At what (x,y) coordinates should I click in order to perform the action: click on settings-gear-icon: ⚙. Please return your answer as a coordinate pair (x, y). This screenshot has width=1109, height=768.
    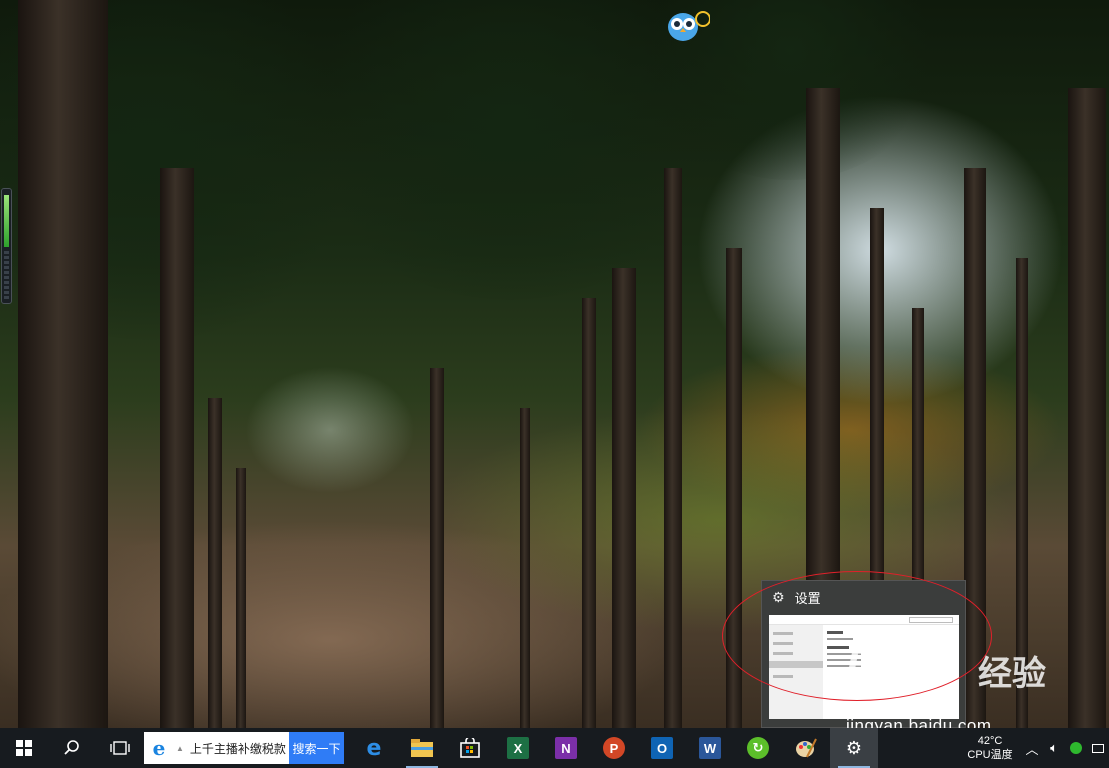
    Looking at the image, I should click on (854, 747).